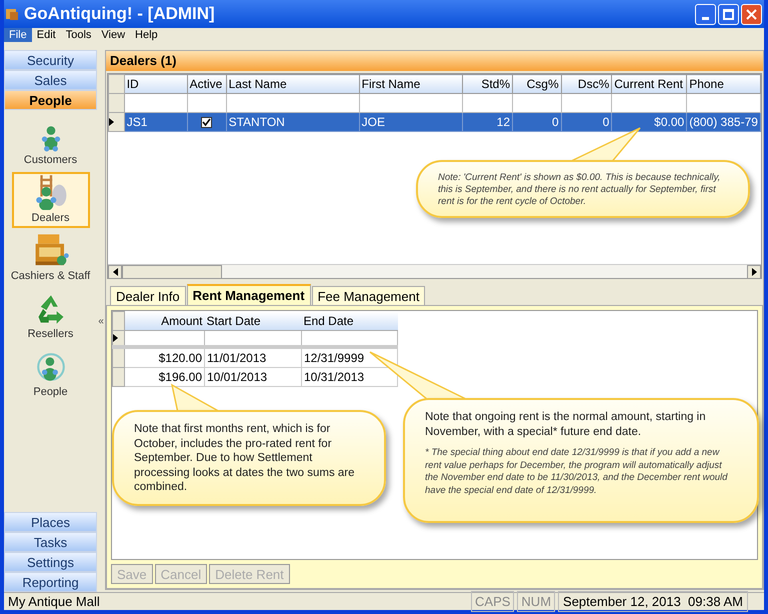  Describe the element at coordinates (723, 122) in the screenshot. I see `table-cell: (800) 385-79` at that location.